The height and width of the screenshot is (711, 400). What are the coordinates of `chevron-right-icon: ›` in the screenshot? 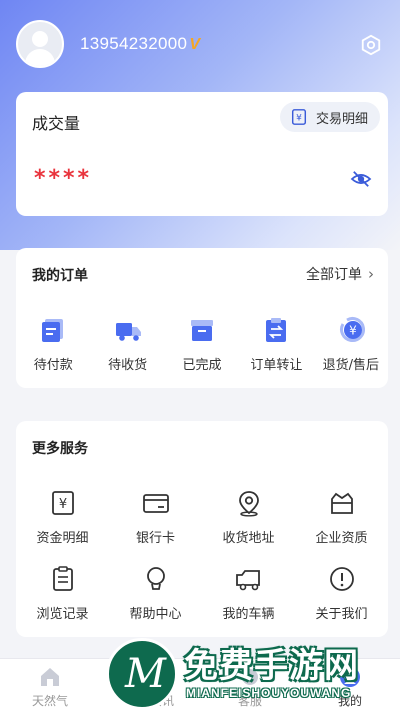 It's located at (371, 274).